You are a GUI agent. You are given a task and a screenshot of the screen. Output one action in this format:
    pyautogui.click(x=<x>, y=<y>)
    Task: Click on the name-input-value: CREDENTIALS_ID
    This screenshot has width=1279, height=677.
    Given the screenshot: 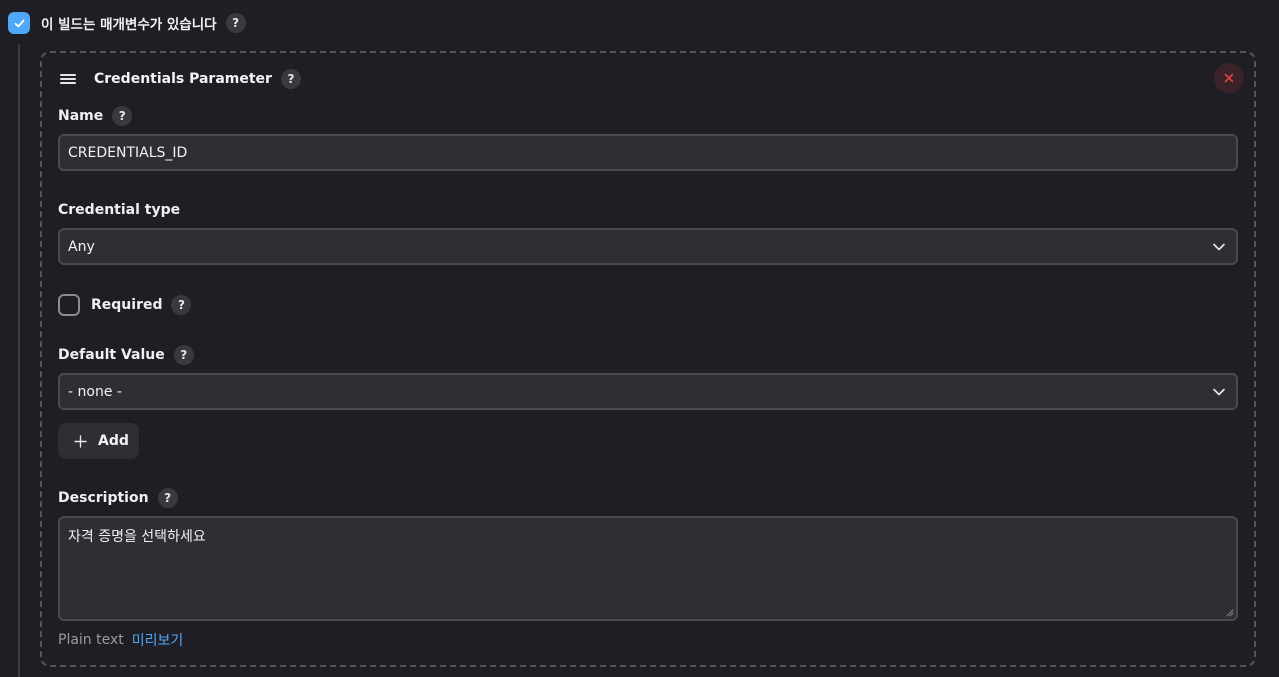 What is the action you would take?
    pyautogui.click(x=128, y=152)
    